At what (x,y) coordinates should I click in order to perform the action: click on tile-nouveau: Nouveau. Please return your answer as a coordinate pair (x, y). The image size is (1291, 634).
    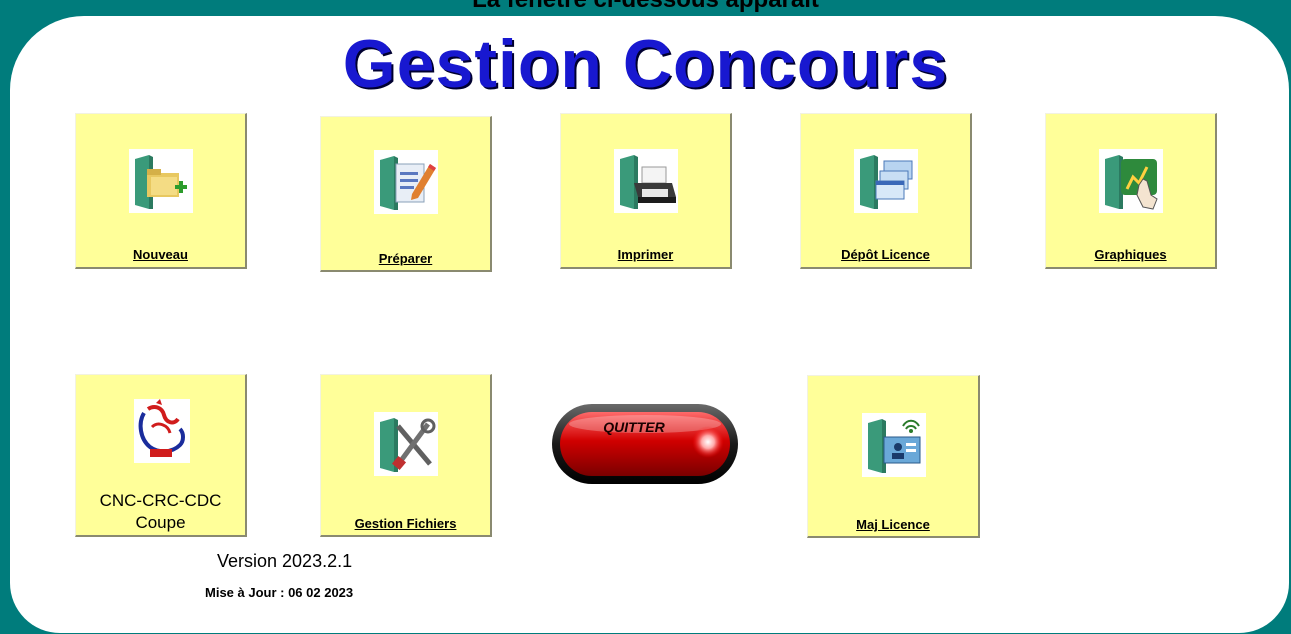
    Looking at the image, I should click on (161, 191).